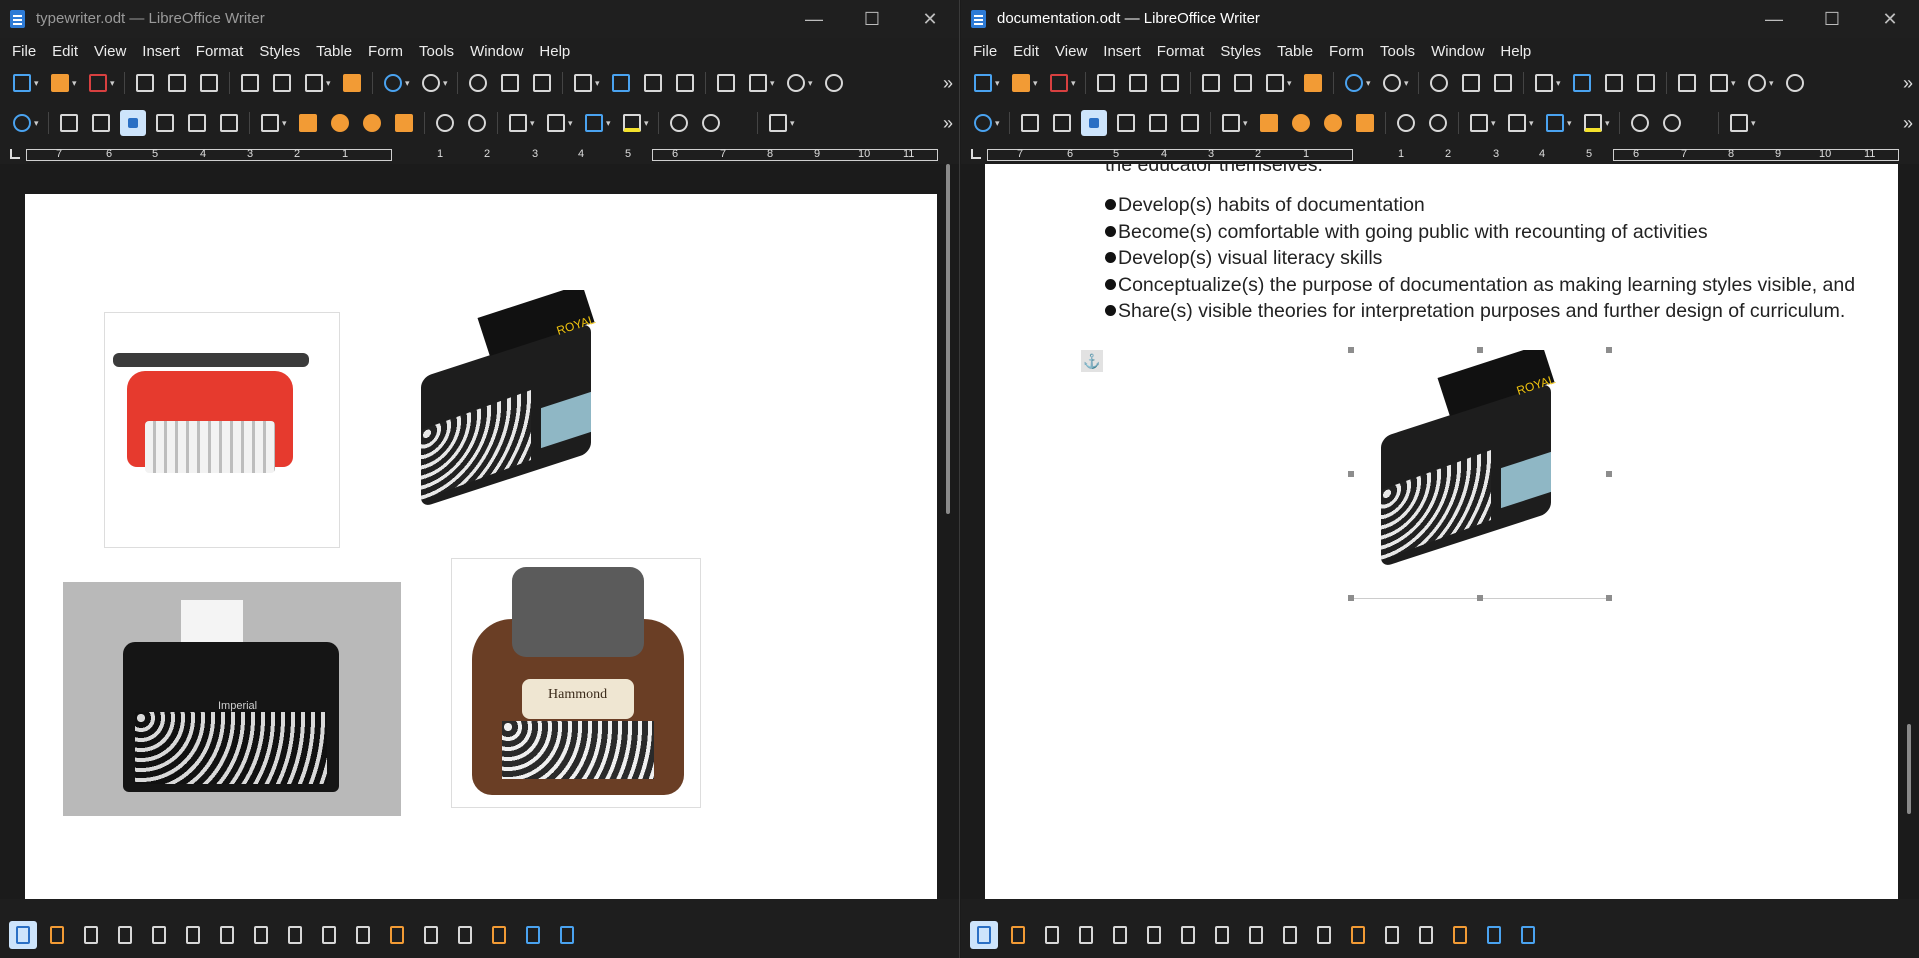 This screenshot has width=1919, height=958. I want to click on link-frames-icon, so click(679, 123).